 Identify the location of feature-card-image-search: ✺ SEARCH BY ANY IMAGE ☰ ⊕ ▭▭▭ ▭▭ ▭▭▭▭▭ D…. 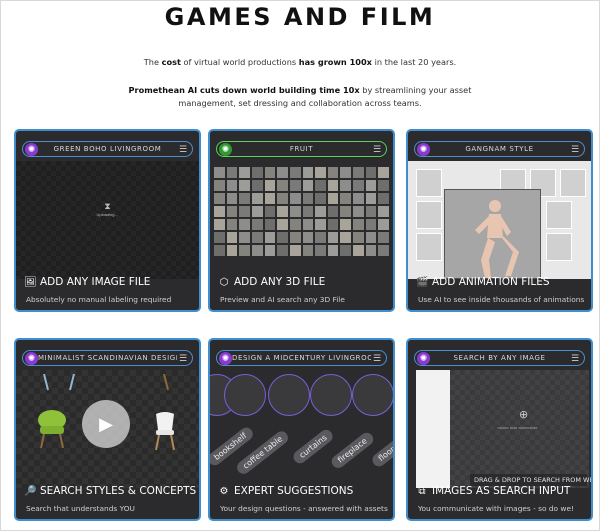
(499, 429).